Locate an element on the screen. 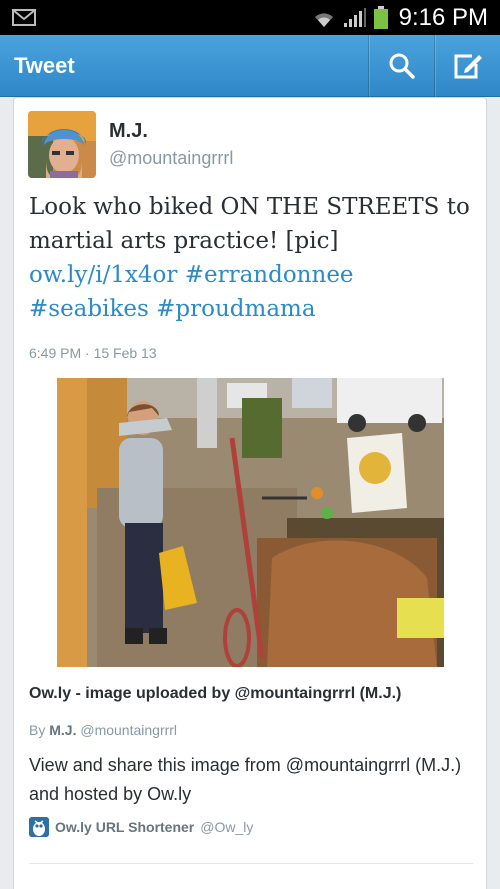 The image size is (500, 889). signal-icon is located at coordinates (354, 17).